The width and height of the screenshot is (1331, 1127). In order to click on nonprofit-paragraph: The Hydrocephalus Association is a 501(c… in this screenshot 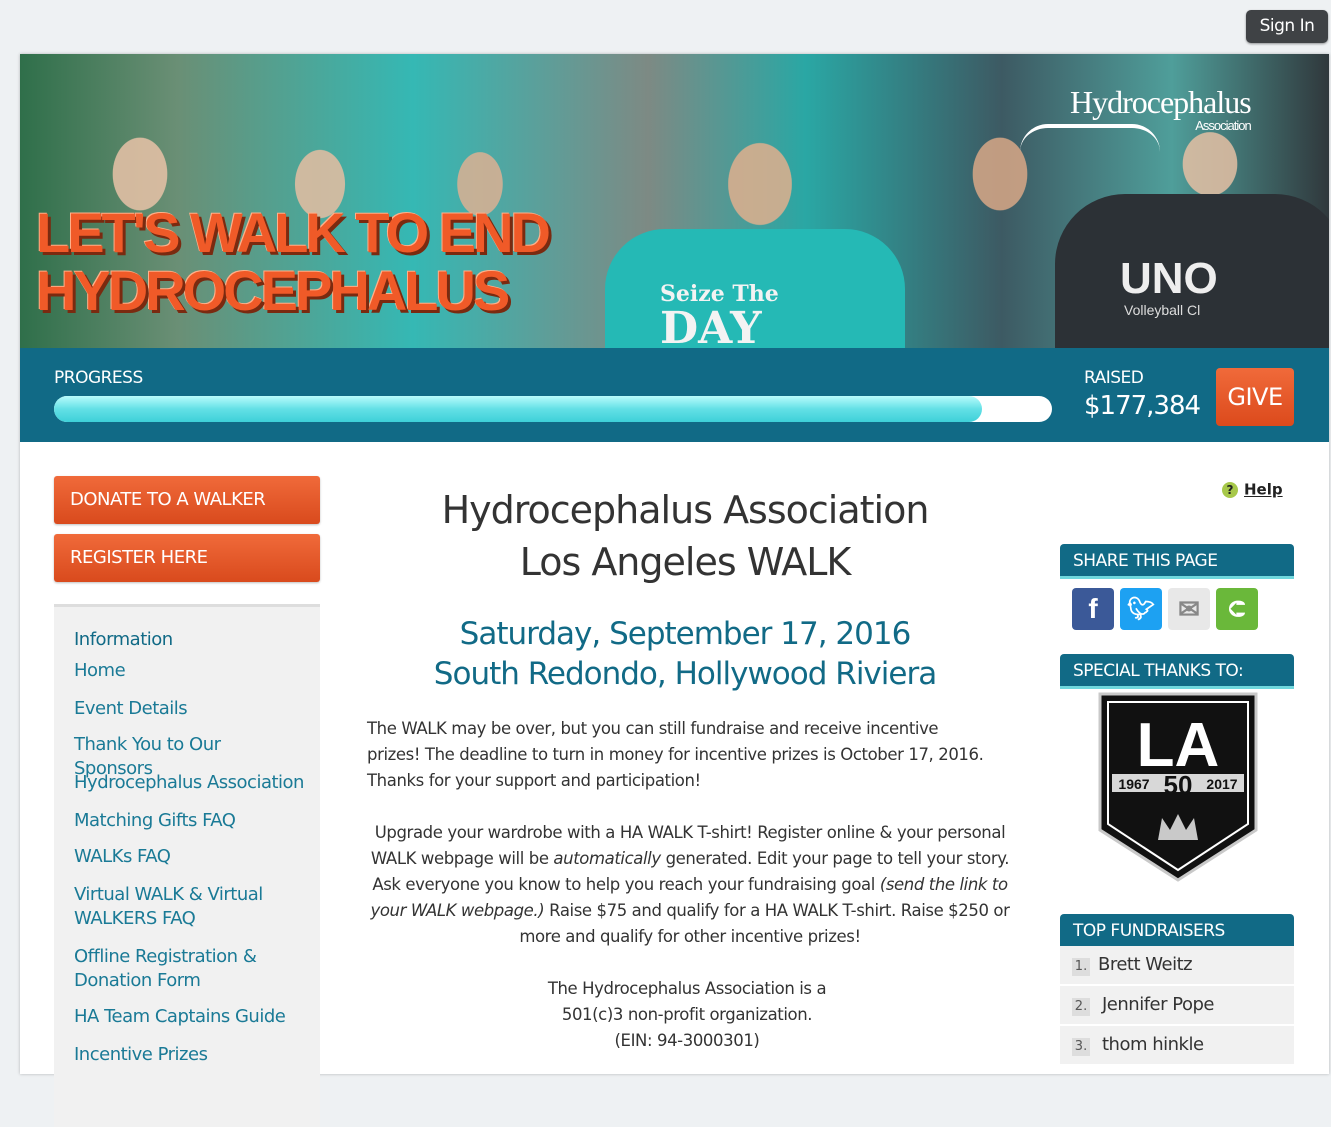, I will do `click(687, 1015)`.